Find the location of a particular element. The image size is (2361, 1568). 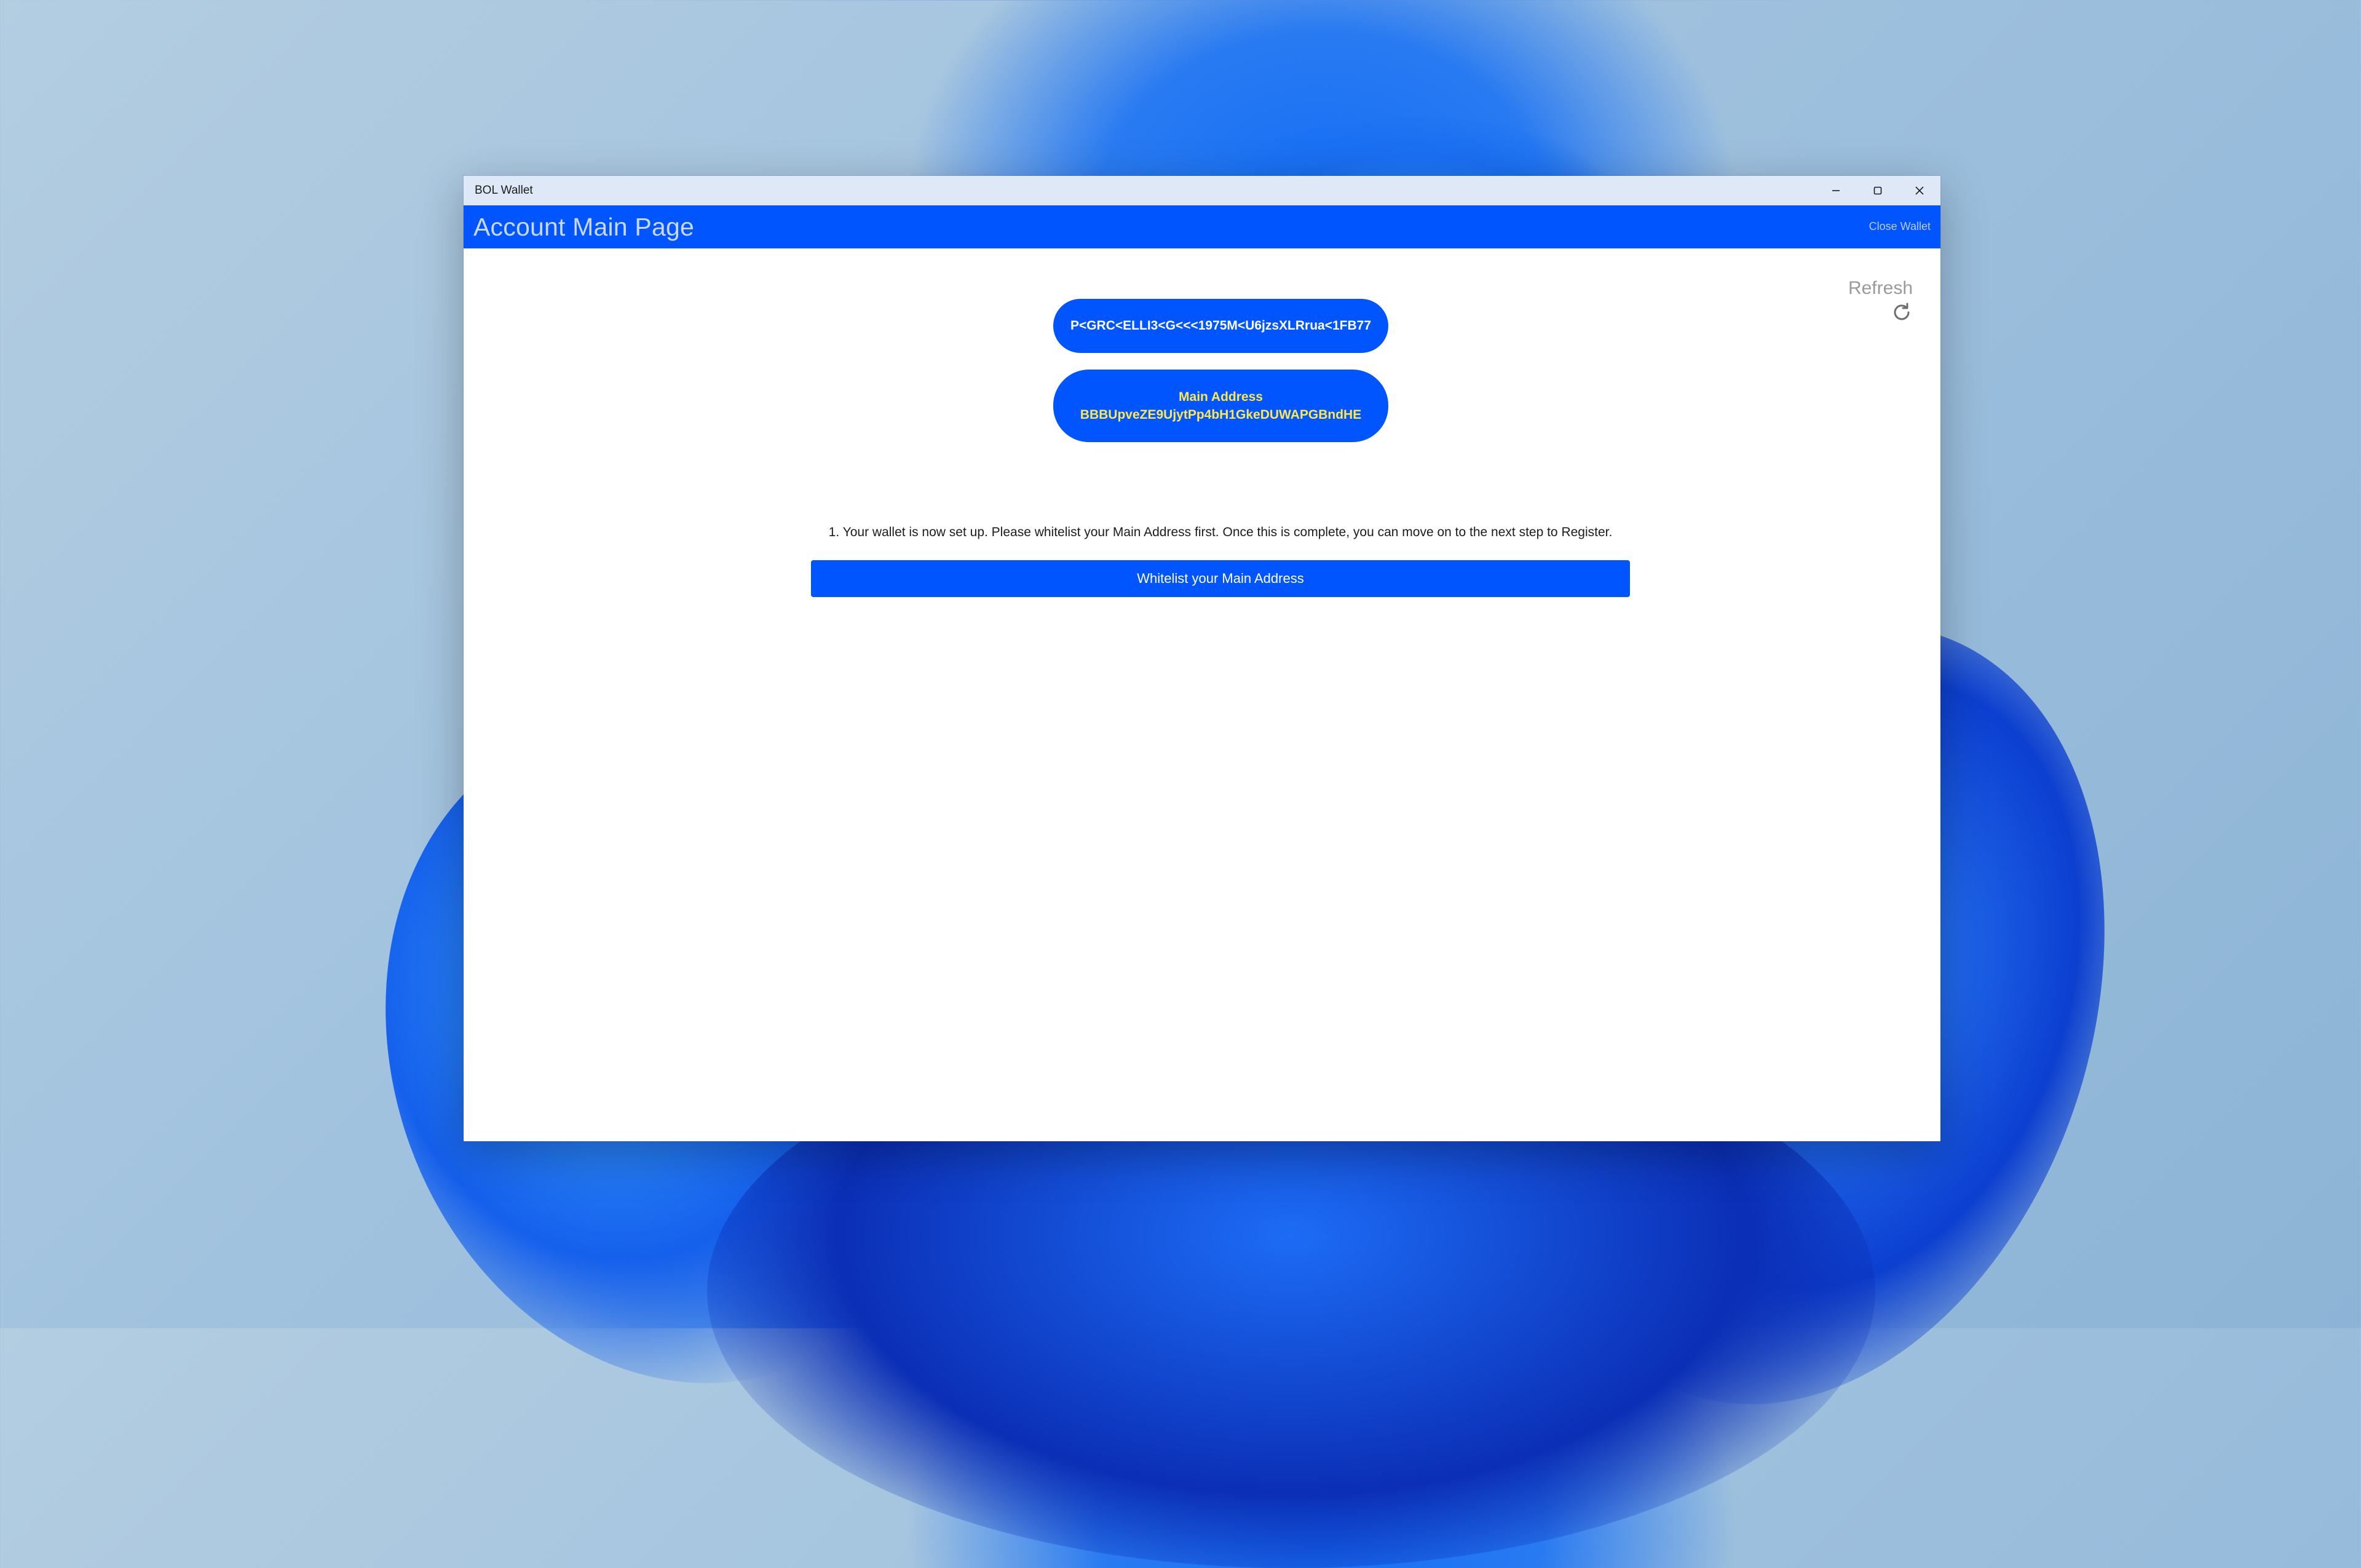

maximize-button is located at coordinates (1878, 190).